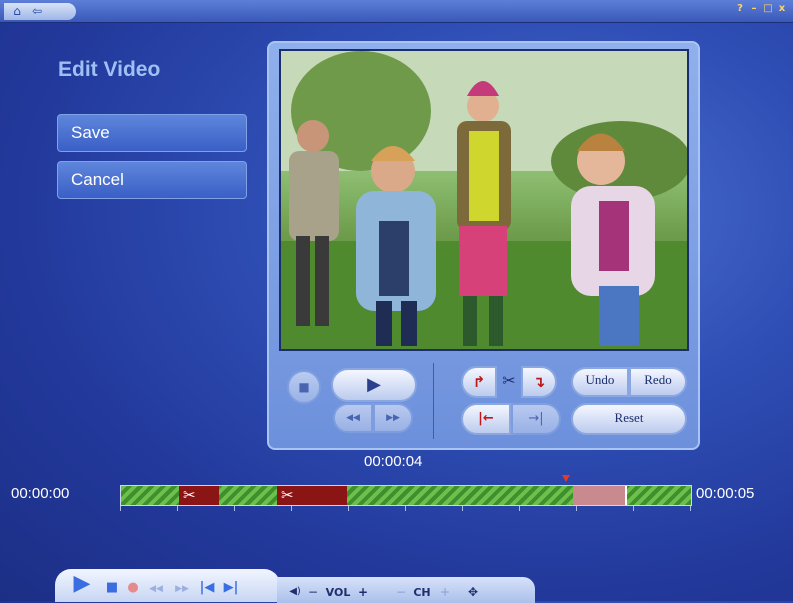 The height and width of the screenshot is (603, 793). Describe the element at coordinates (422, 592) in the screenshot. I see `channel-label: CH` at that location.